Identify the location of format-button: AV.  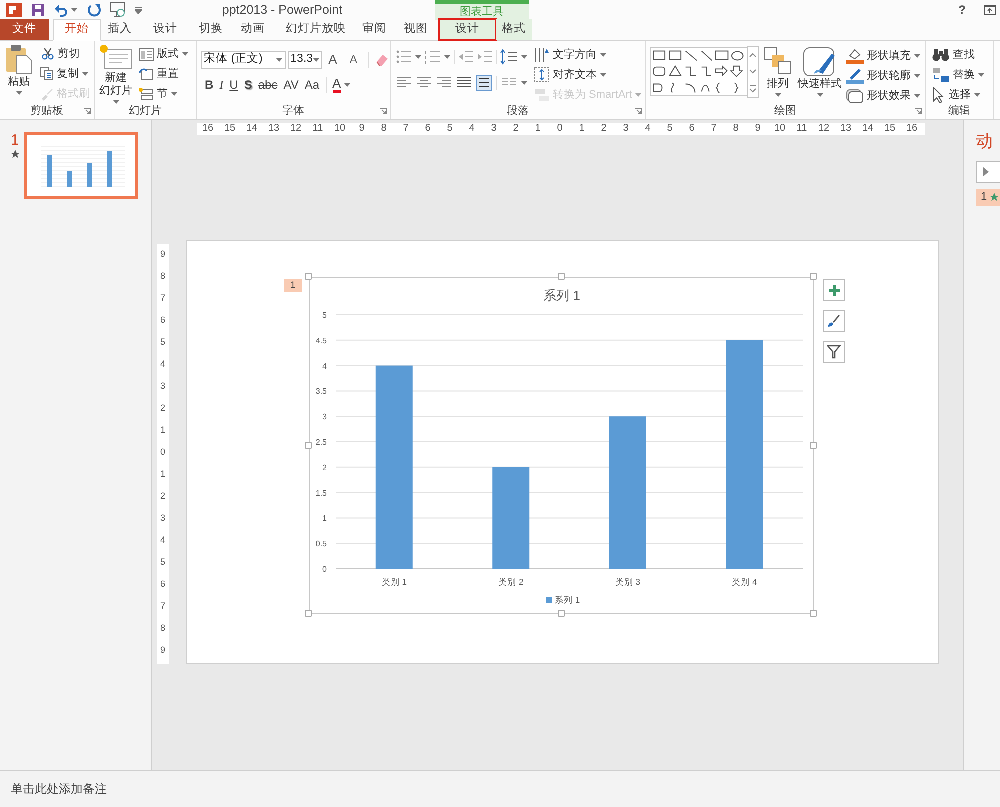
(291, 85).